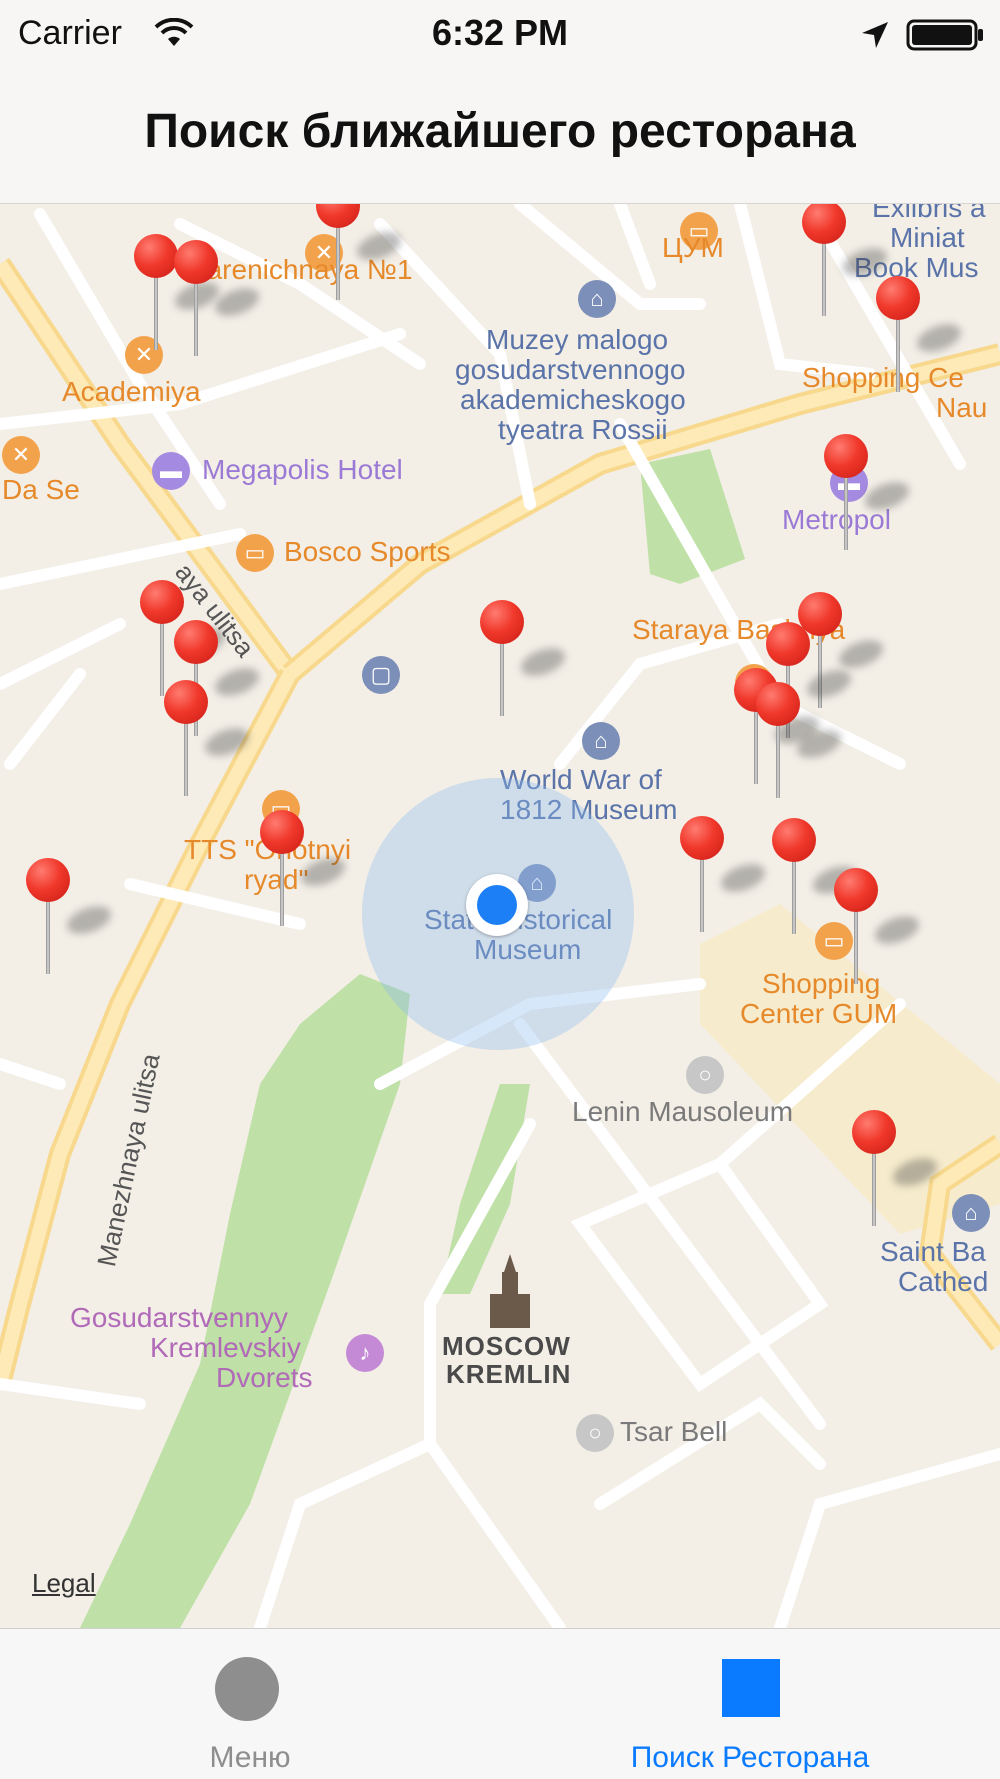  Describe the element at coordinates (500, 131) in the screenshot. I see `page-title: Поиск ближайшего ресторана` at that location.